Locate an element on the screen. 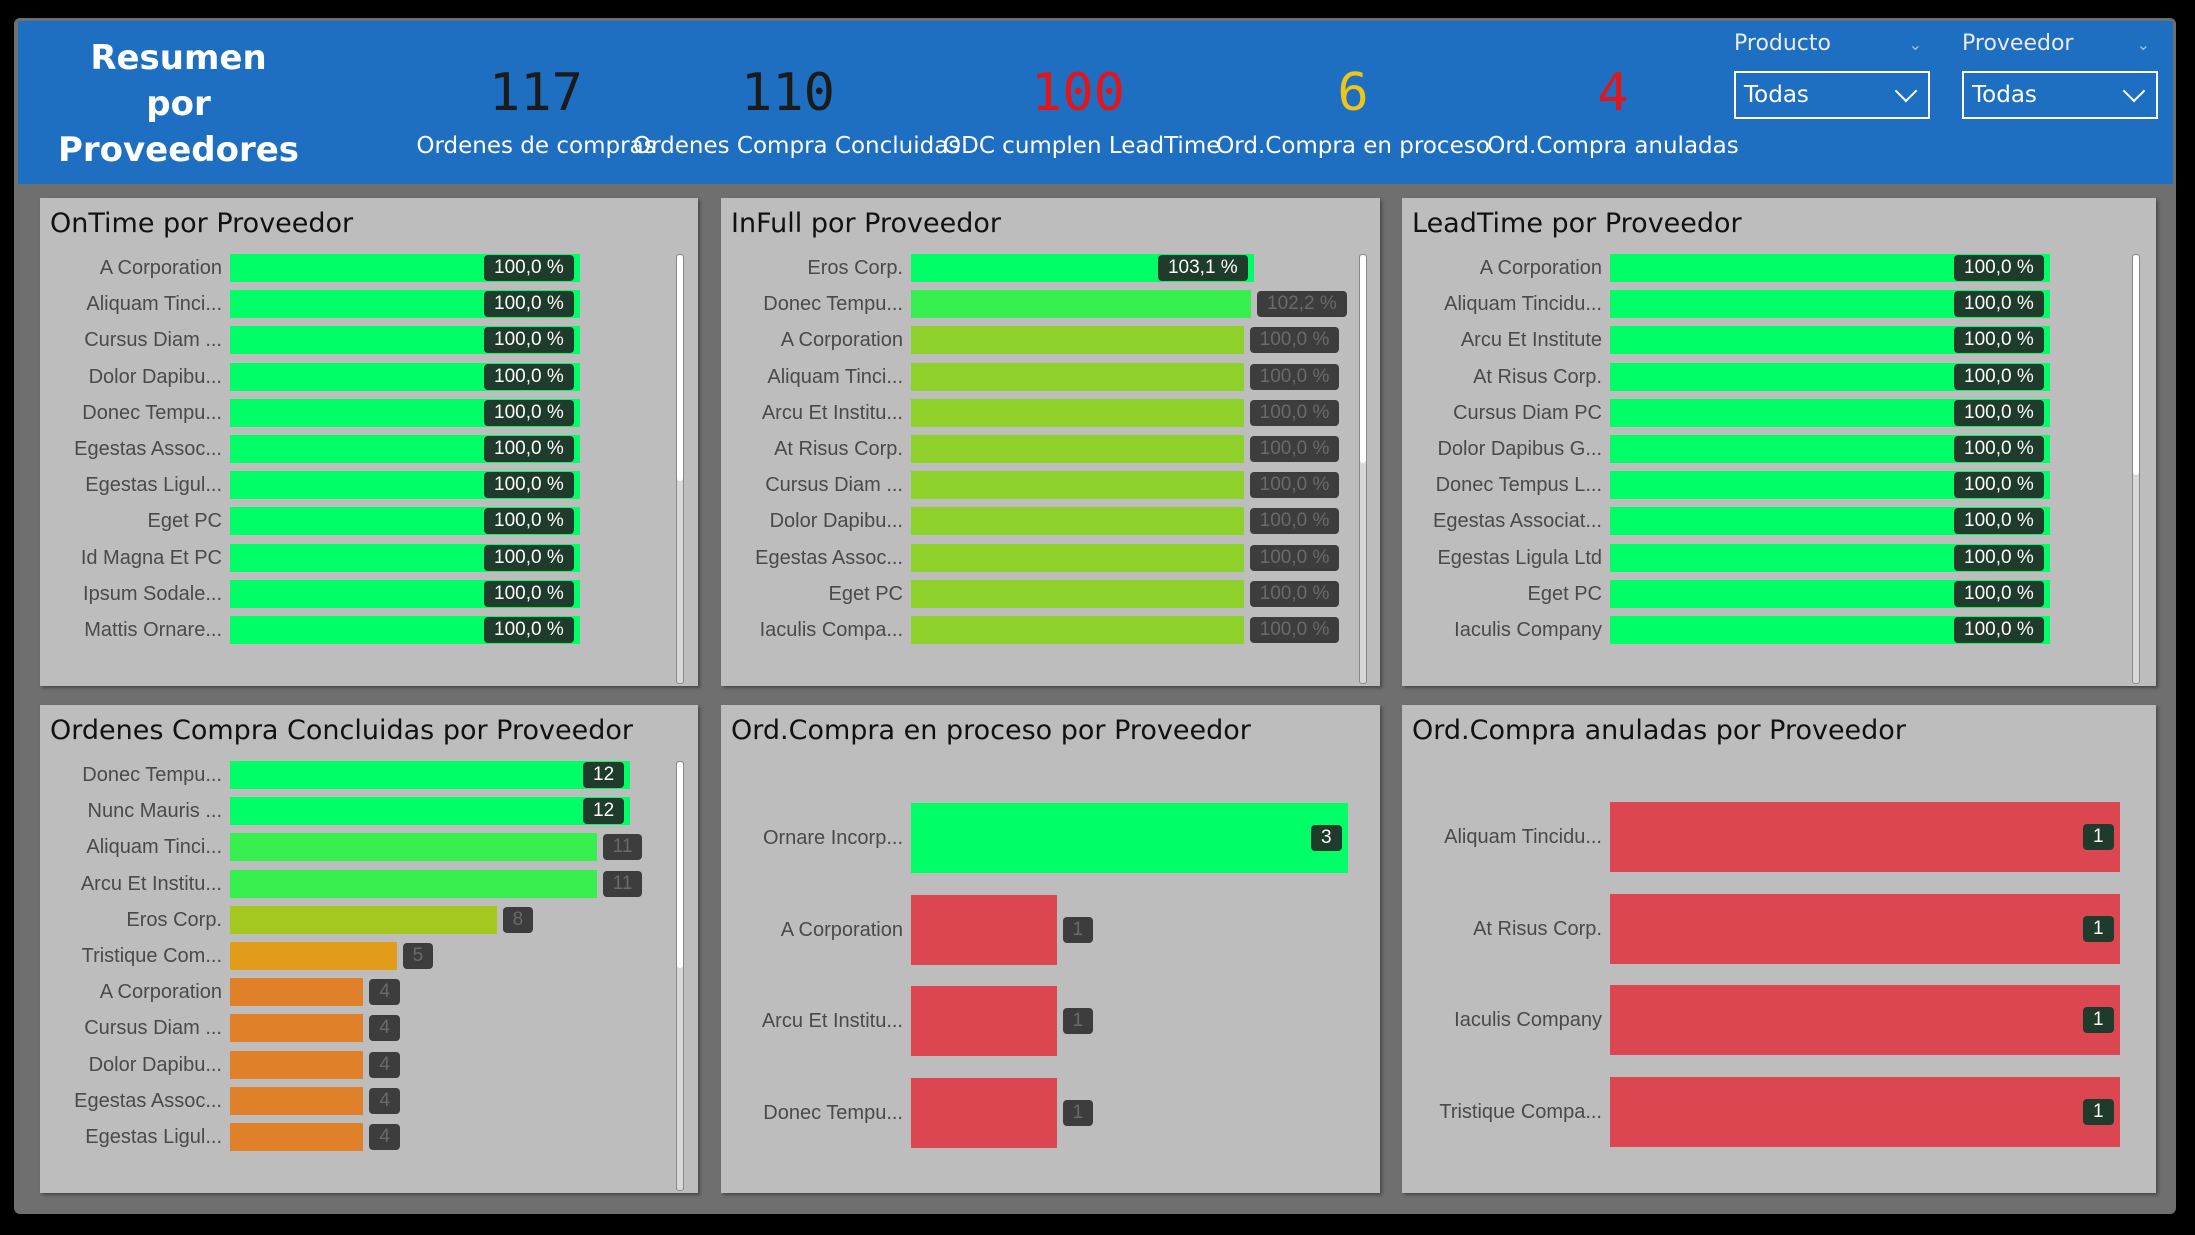 This screenshot has height=1235, width=2195. bar-row: Nunc Mauris ... 12 is located at coordinates (369, 811).